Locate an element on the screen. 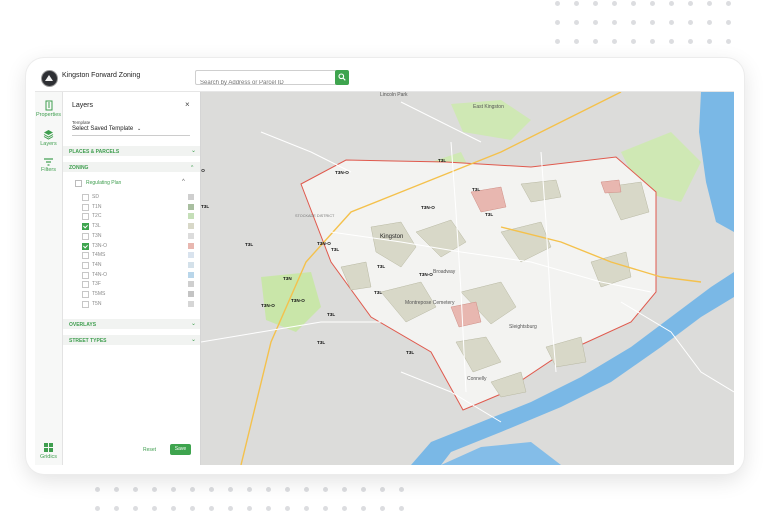  search-button is located at coordinates (342, 77).